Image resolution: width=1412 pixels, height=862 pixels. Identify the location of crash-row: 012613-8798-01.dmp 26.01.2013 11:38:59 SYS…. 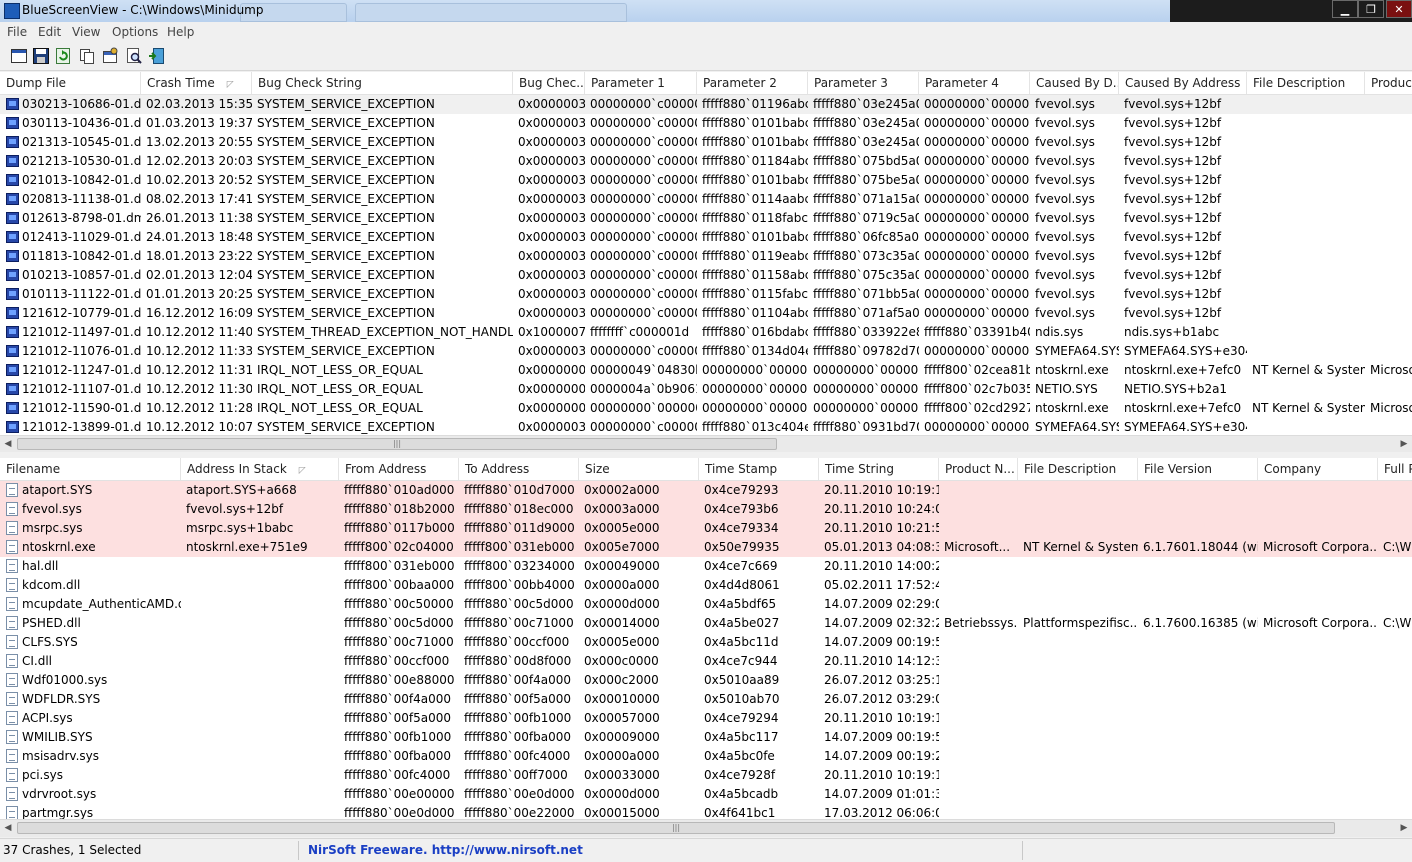
(706, 218).